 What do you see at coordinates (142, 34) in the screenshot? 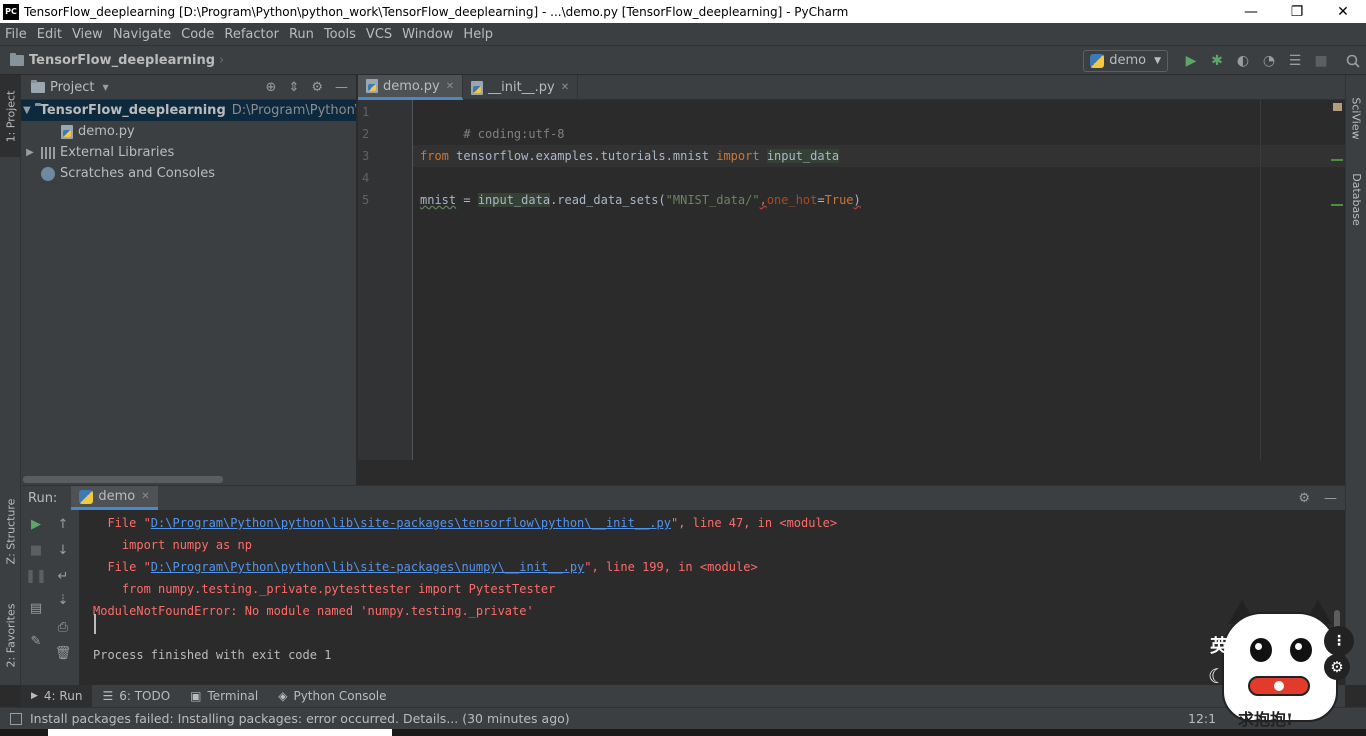
I see `menu-navigate: Navigate` at bounding box center [142, 34].